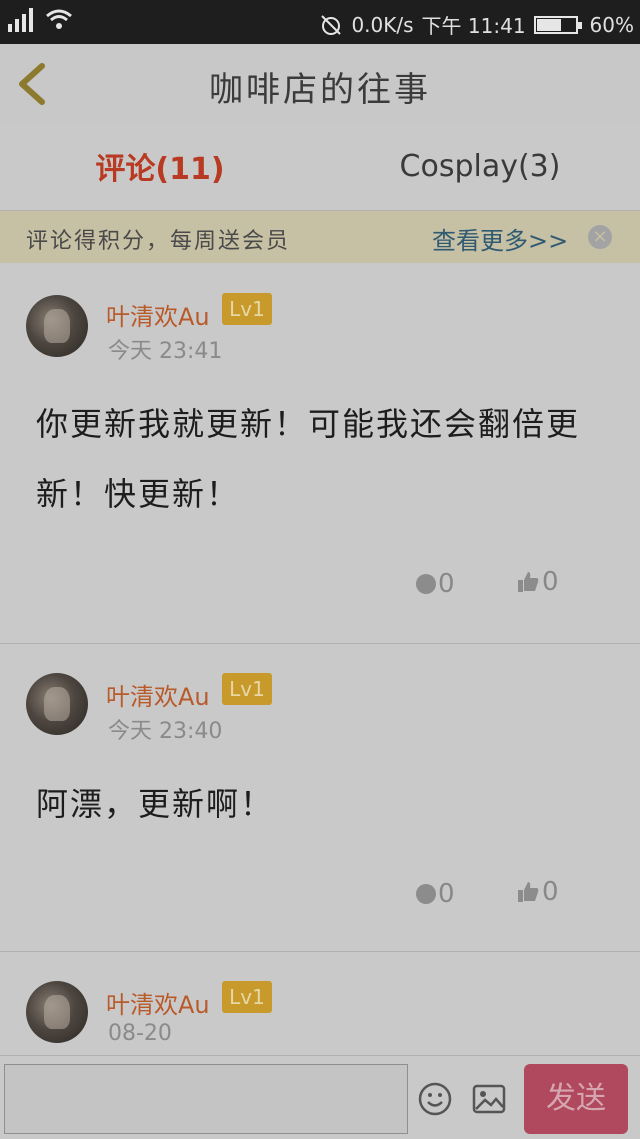  Describe the element at coordinates (320, 237) in the screenshot. I see `promo-banner: 评论得积分，每周送会员 查看更多>> ×` at that location.